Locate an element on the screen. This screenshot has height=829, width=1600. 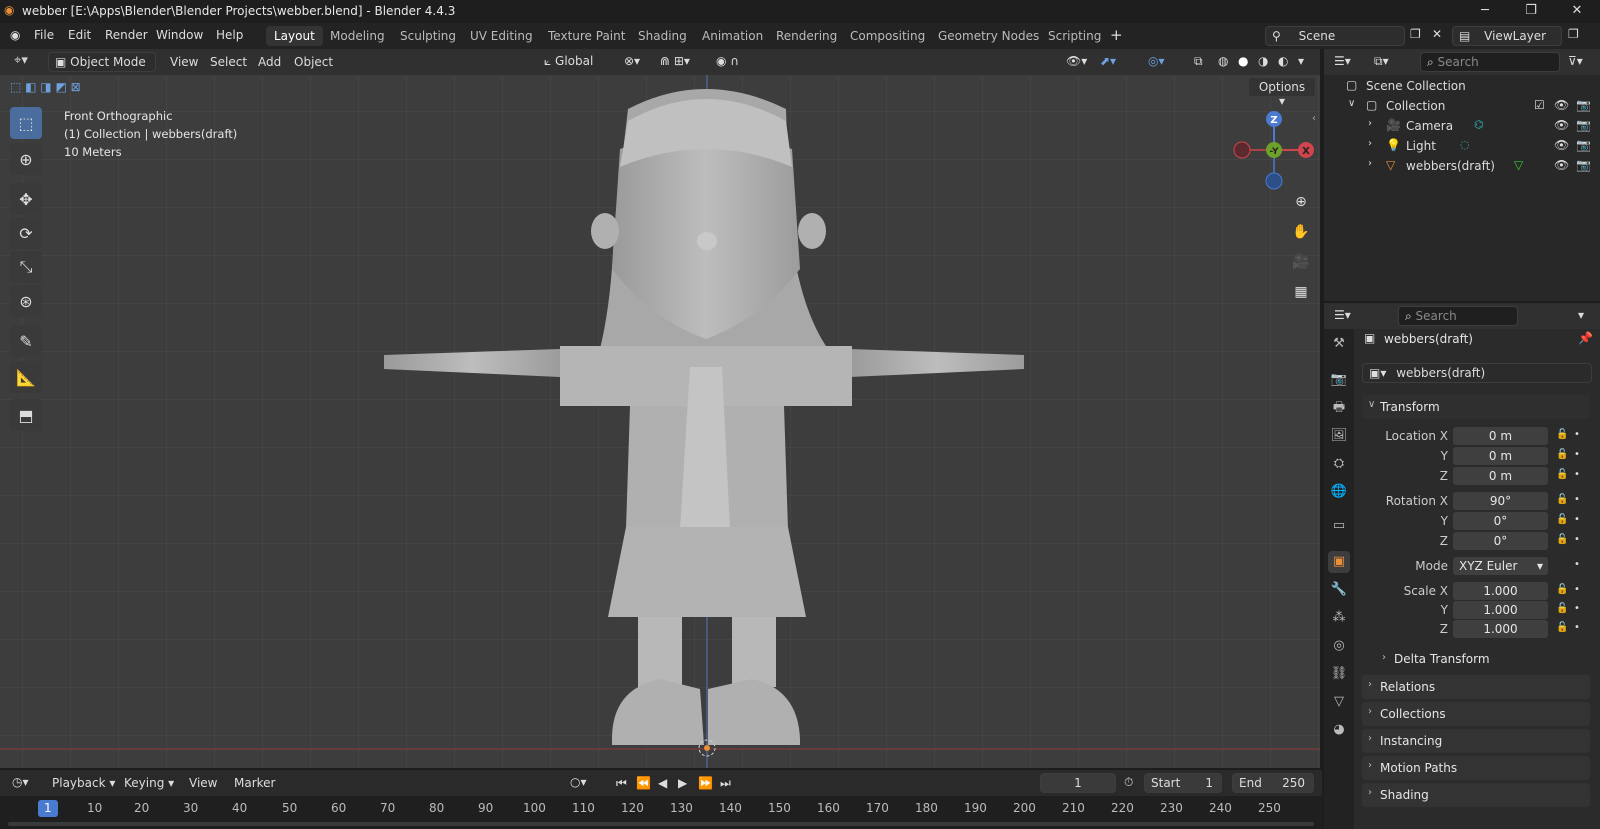
rotation-mode-select: XYZ Euler ▾ is located at coordinates (1500, 566).